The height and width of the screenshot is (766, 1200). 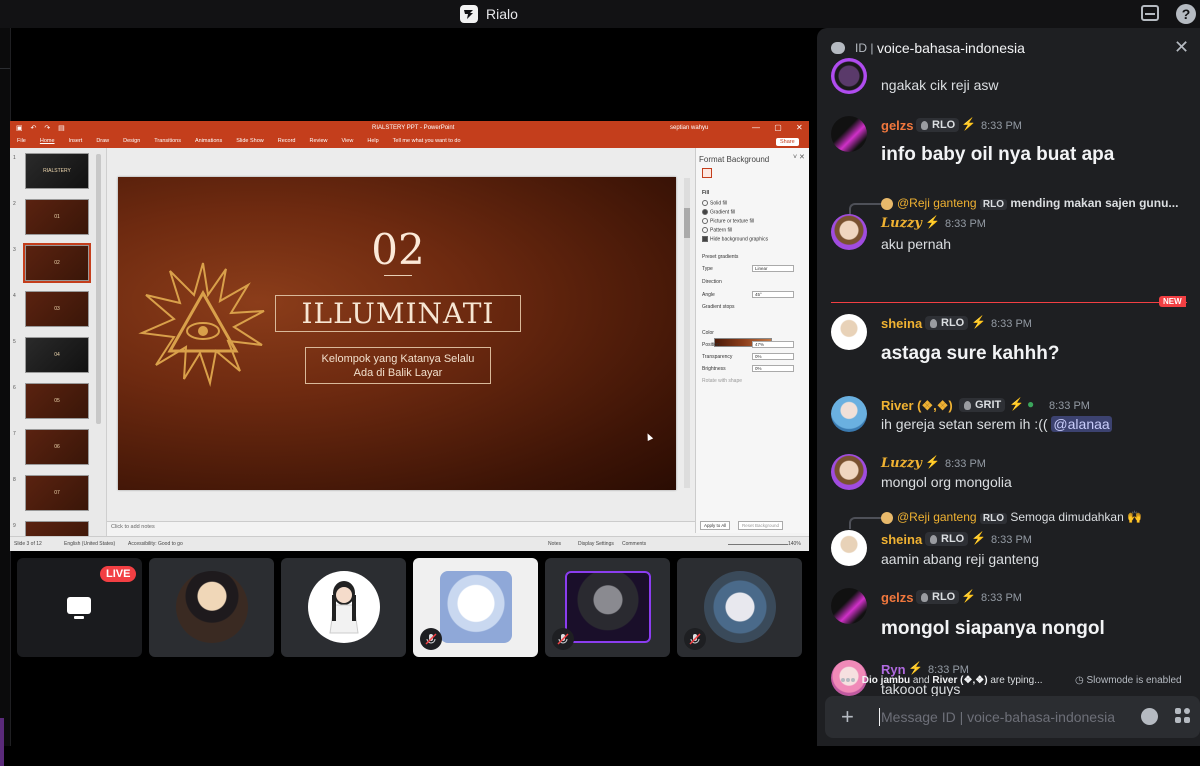 I want to click on thumbnail-row: 4 03, so click(x=58, y=310).